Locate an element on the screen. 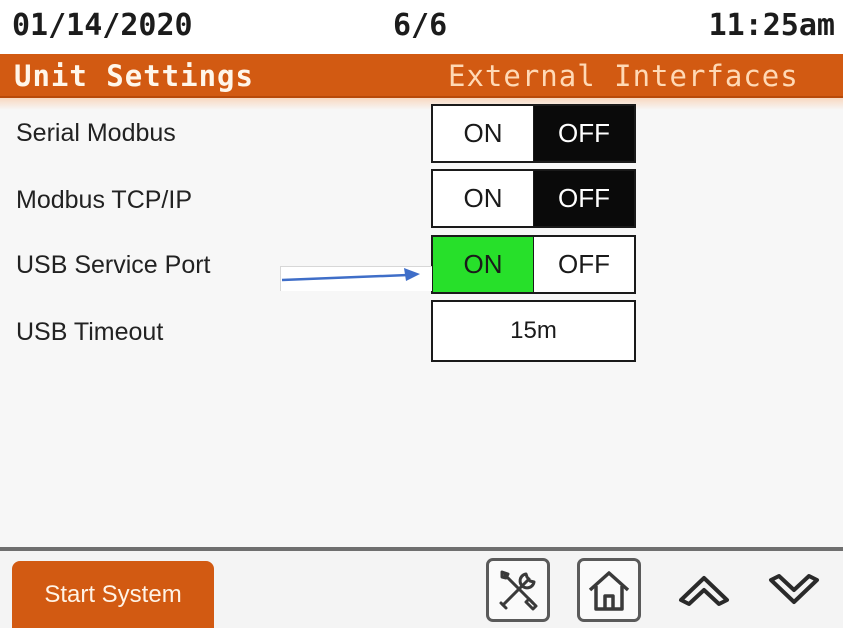 The height and width of the screenshot is (628, 843). status-bar: 01/14/2020 6/6 11:25am is located at coordinates (421, 27).